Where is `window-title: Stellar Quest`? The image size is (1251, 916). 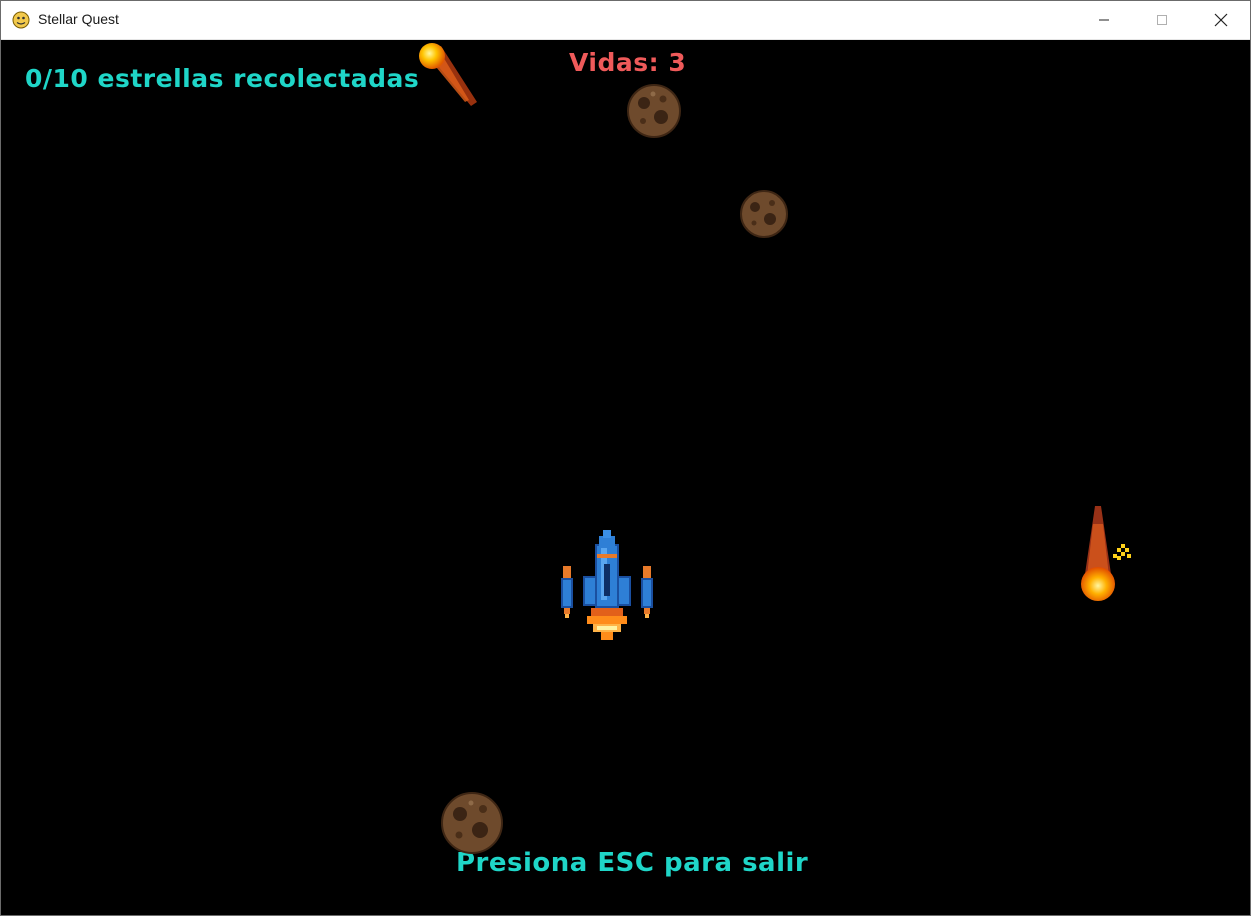 window-title: Stellar Quest is located at coordinates (78, 19).